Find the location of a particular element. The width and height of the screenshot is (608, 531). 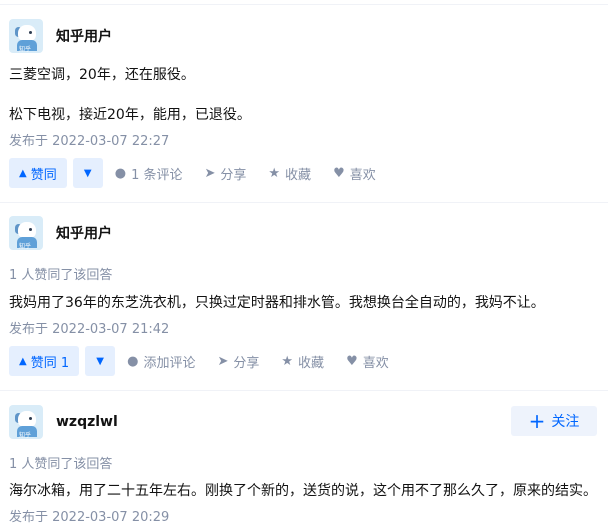

comment-button: ● 添加评论 is located at coordinates (161, 361).